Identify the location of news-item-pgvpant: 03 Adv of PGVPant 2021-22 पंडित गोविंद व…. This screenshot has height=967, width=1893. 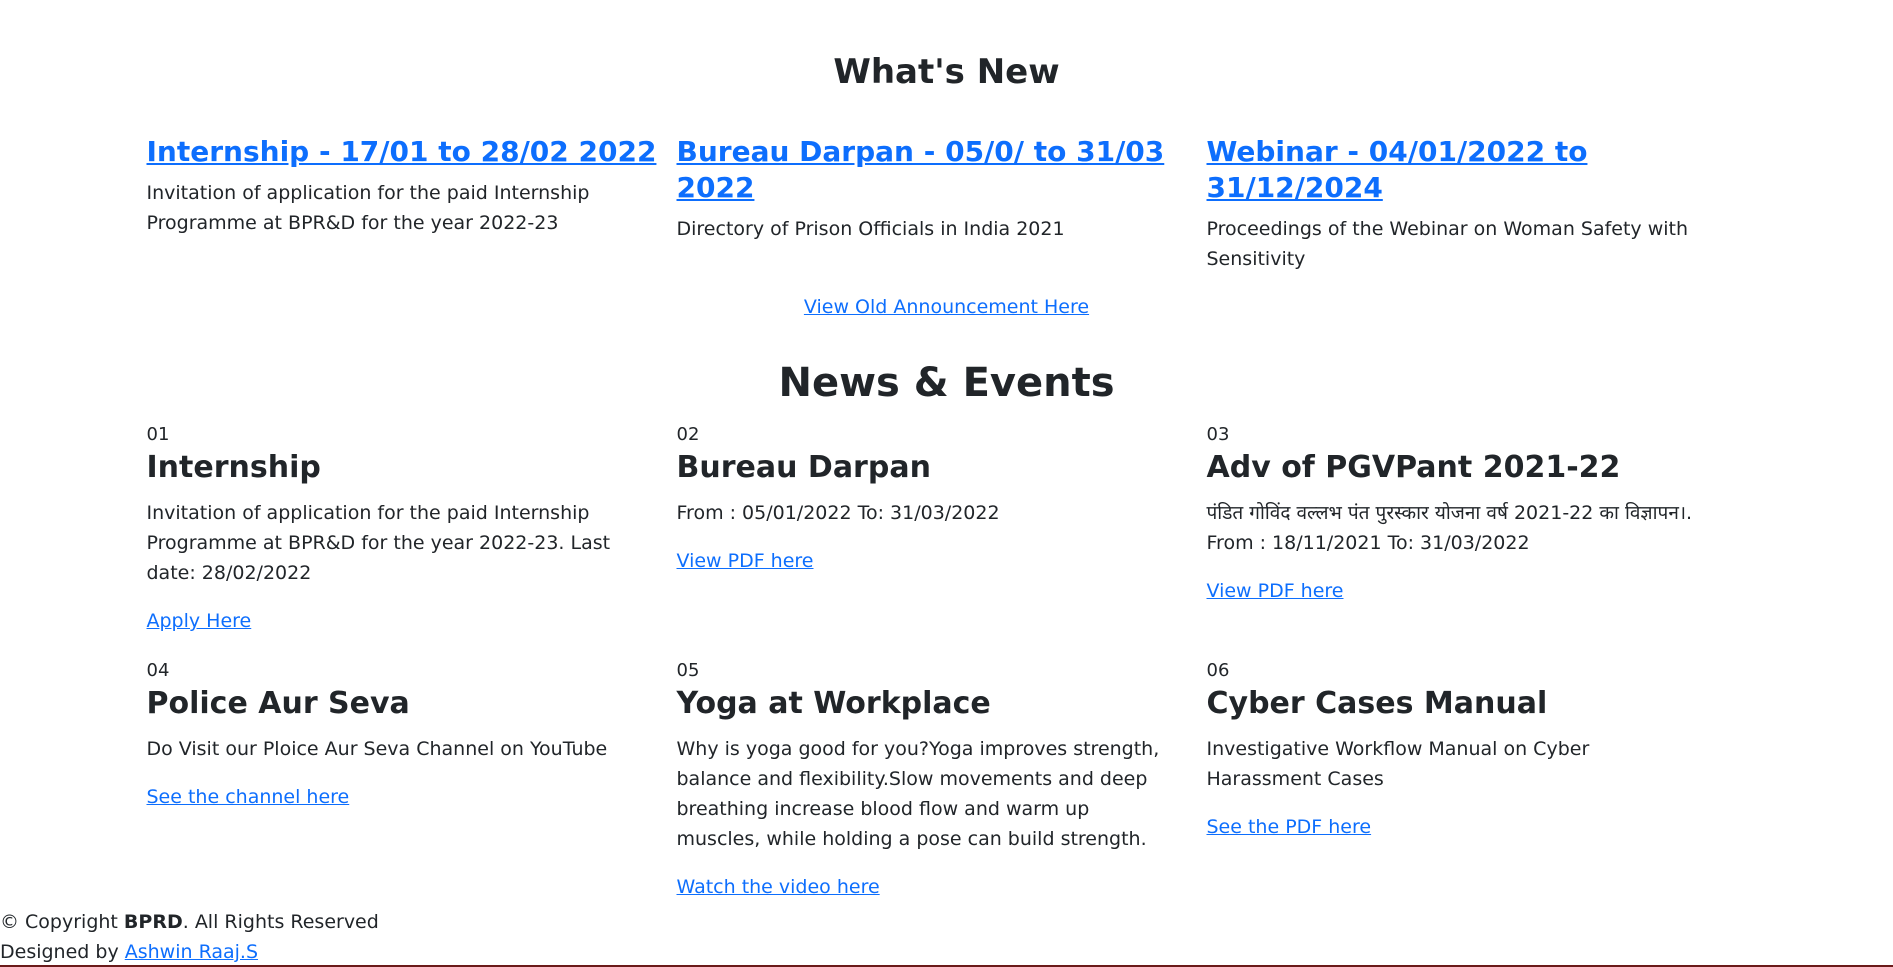
(1472, 529).